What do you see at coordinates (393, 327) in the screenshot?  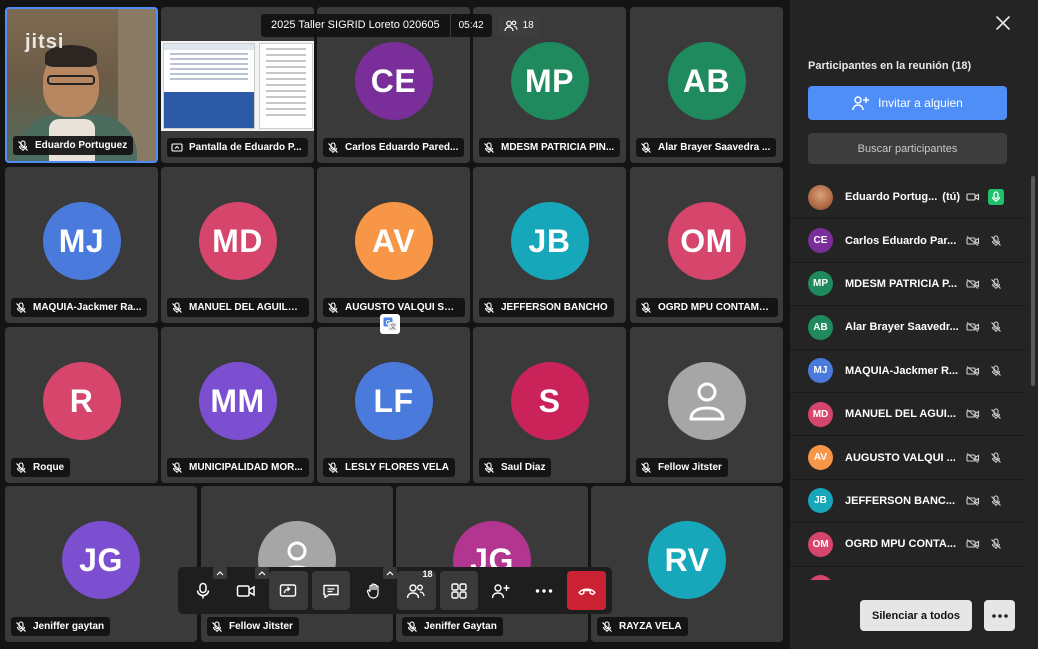 I see `svg-text: 文` at bounding box center [393, 327].